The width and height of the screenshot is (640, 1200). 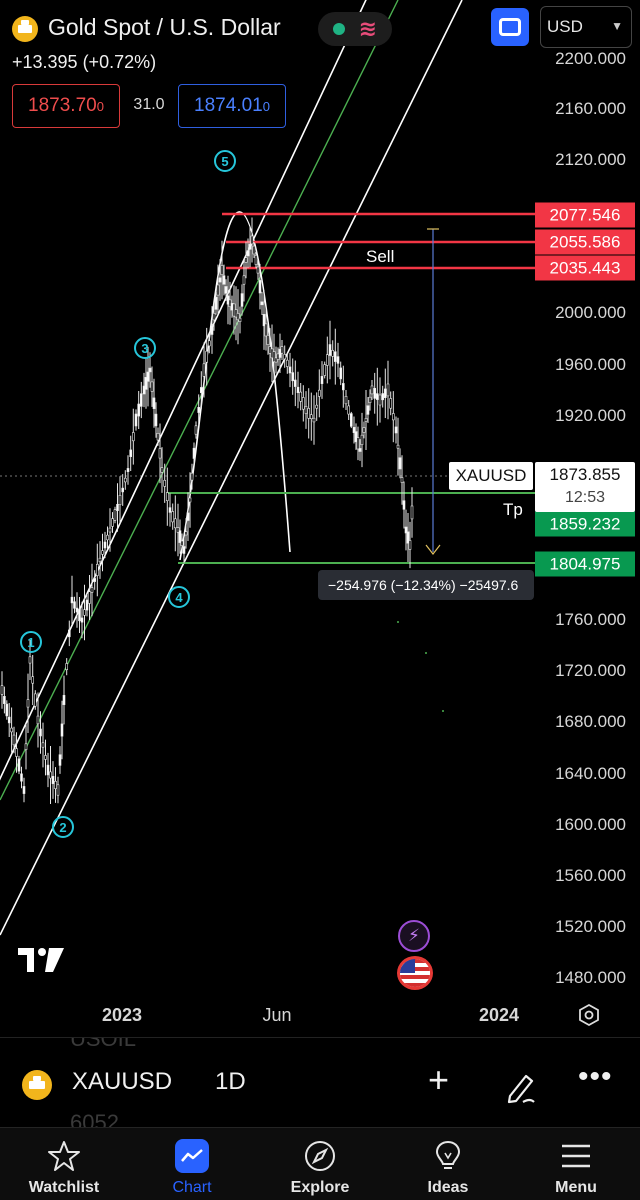 I want to click on x-tick: Jun, so click(x=277, y=1015).